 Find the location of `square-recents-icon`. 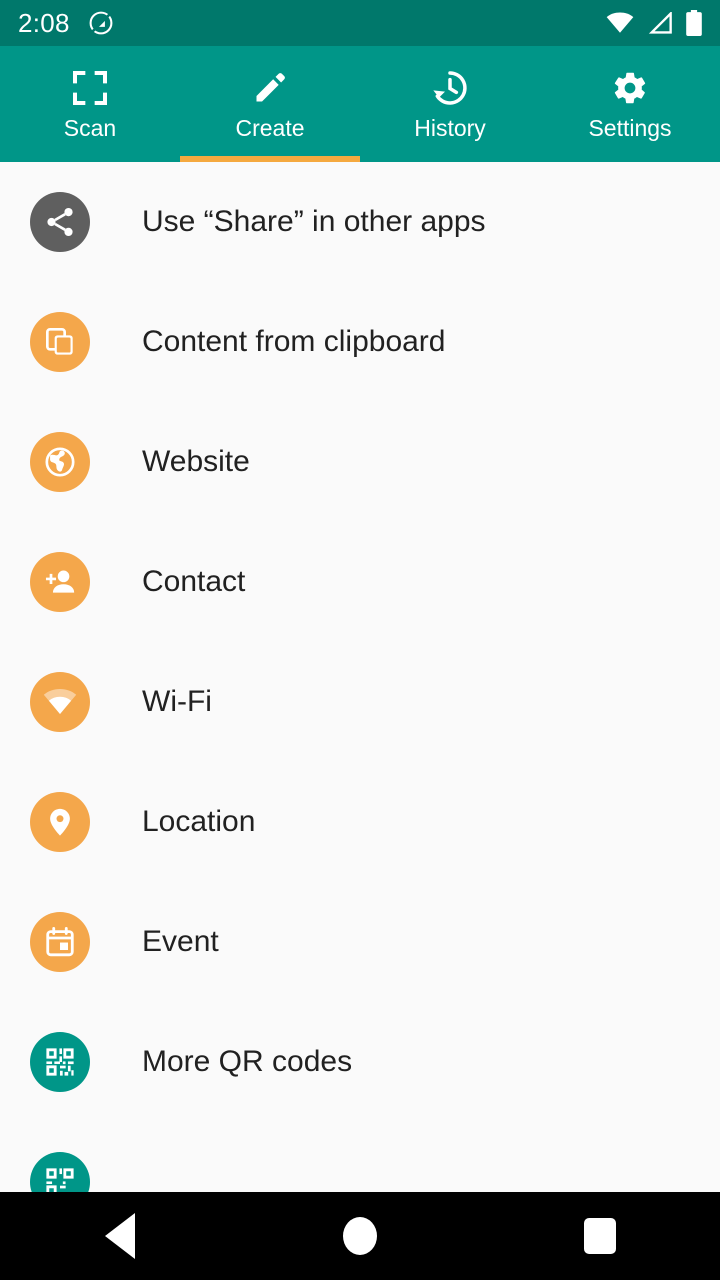

square-recents-icon is located at coordinates (600, 1236).